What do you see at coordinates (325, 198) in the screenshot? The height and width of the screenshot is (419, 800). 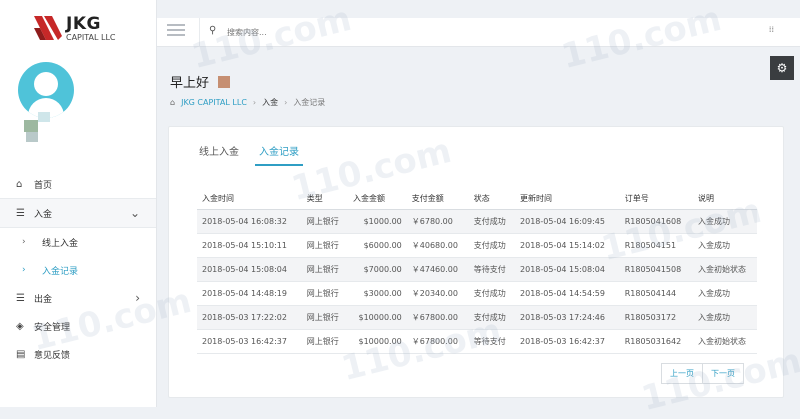 I see `column-header: 类型` at bounding box center [325, 198].